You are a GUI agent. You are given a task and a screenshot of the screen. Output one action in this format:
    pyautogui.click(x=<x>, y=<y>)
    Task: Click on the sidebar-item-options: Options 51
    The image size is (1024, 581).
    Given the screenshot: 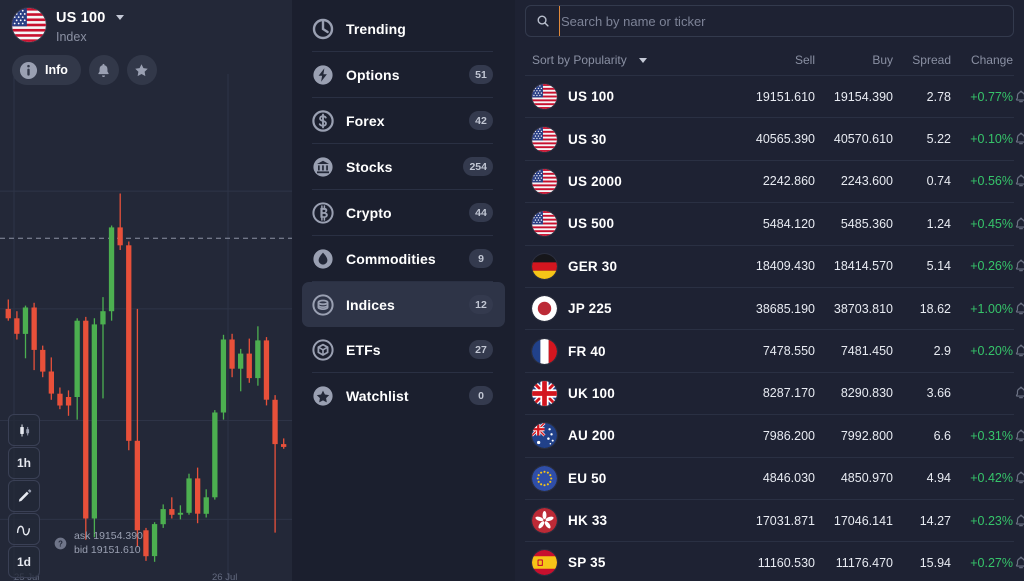 What is the action you would take?
    pyautogui.click(x=403, y=74)
    